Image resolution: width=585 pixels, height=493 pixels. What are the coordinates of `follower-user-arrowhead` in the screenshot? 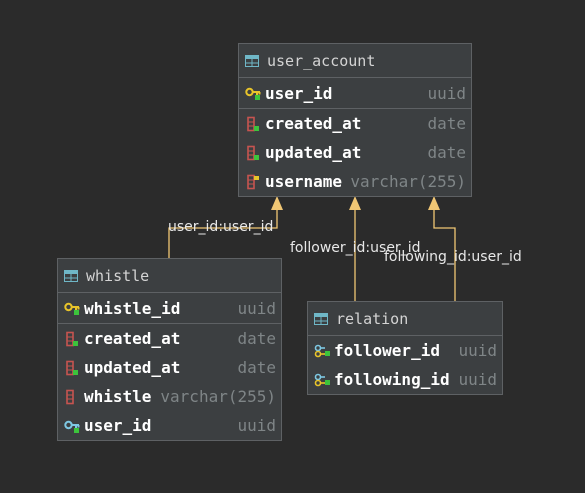 It's located at (355, 203).